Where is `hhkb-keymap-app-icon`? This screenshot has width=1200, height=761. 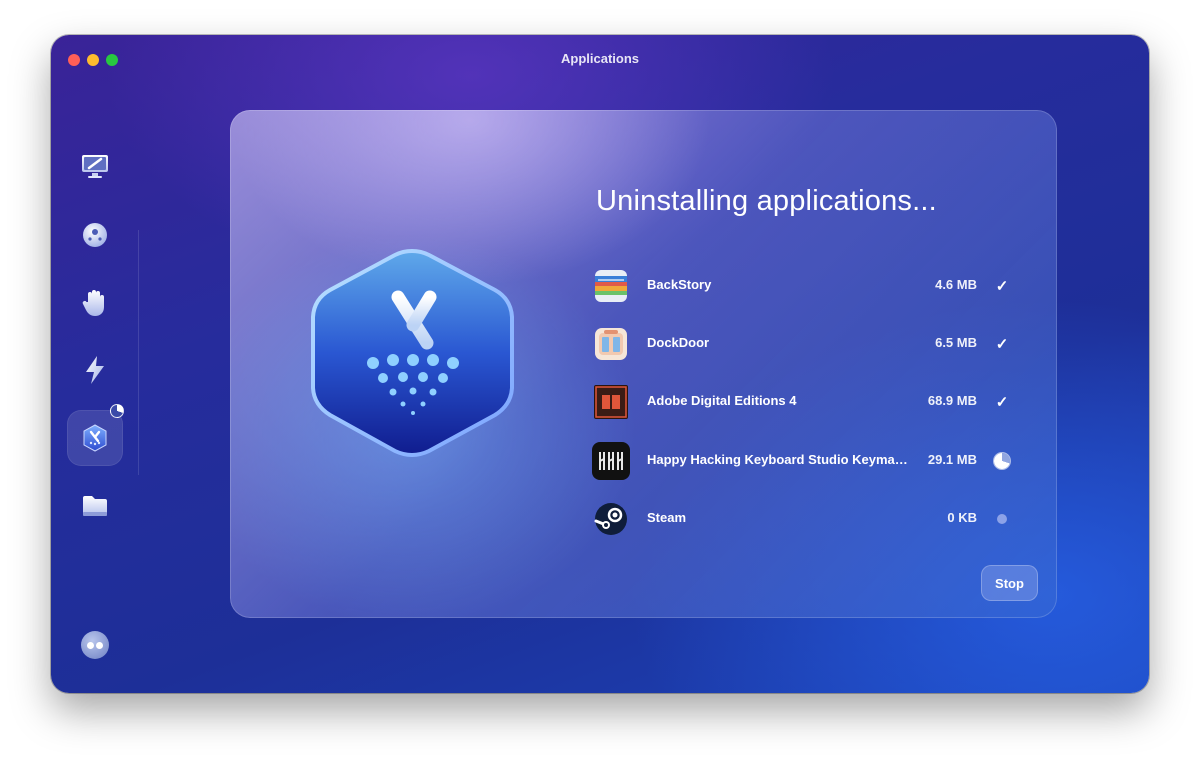 hhkb-keymap-app-icon is located at coordinates (611, 461).